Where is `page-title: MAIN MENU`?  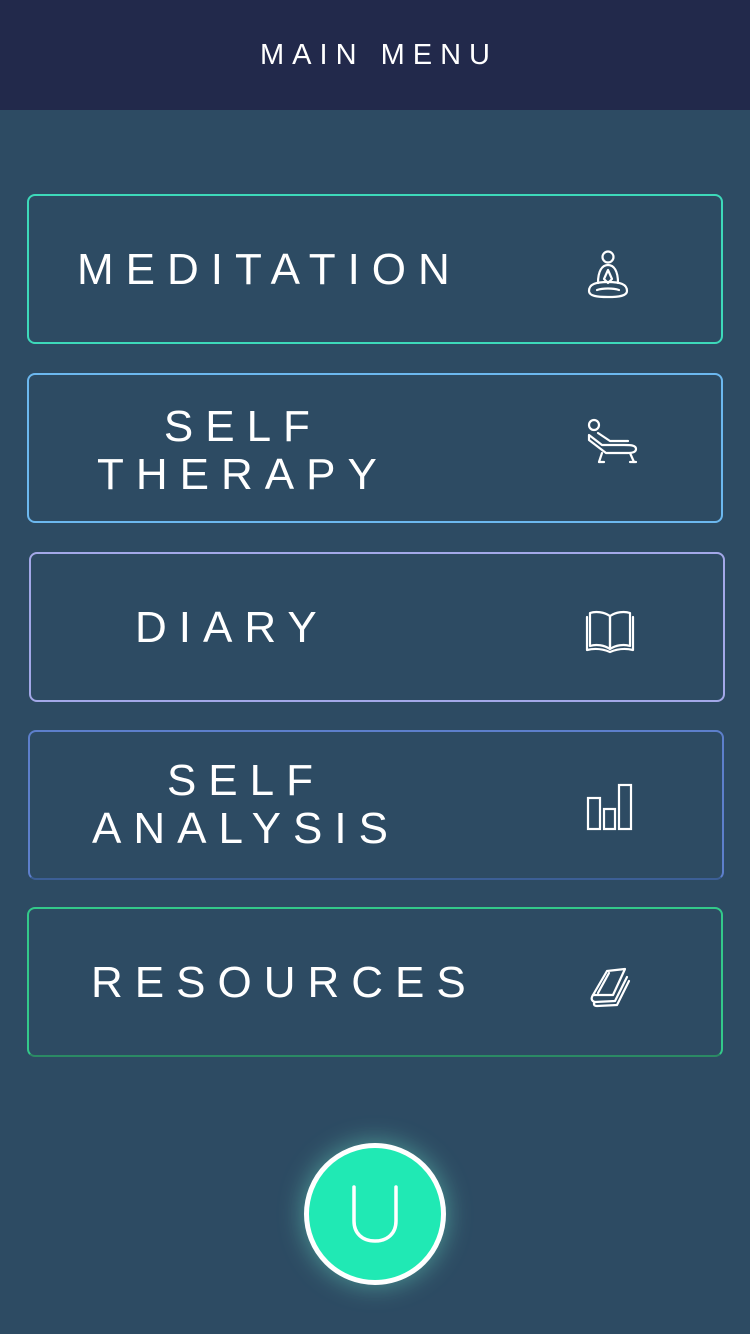
page-title: MAIN MENU is located at coordinates (379, 54).